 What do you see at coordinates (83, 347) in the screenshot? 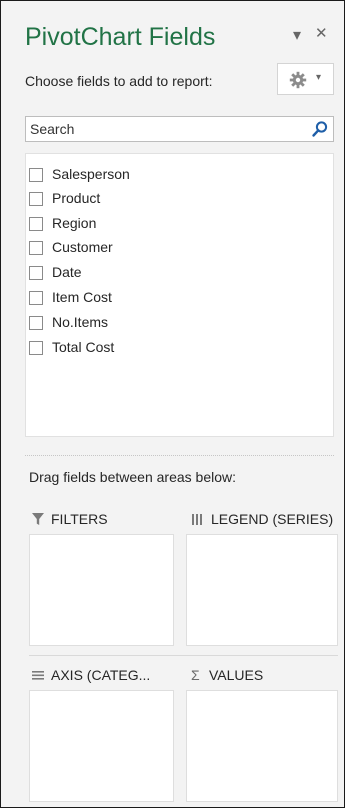
I see `field-label: Total Cost` at bounding box center [83, 347].